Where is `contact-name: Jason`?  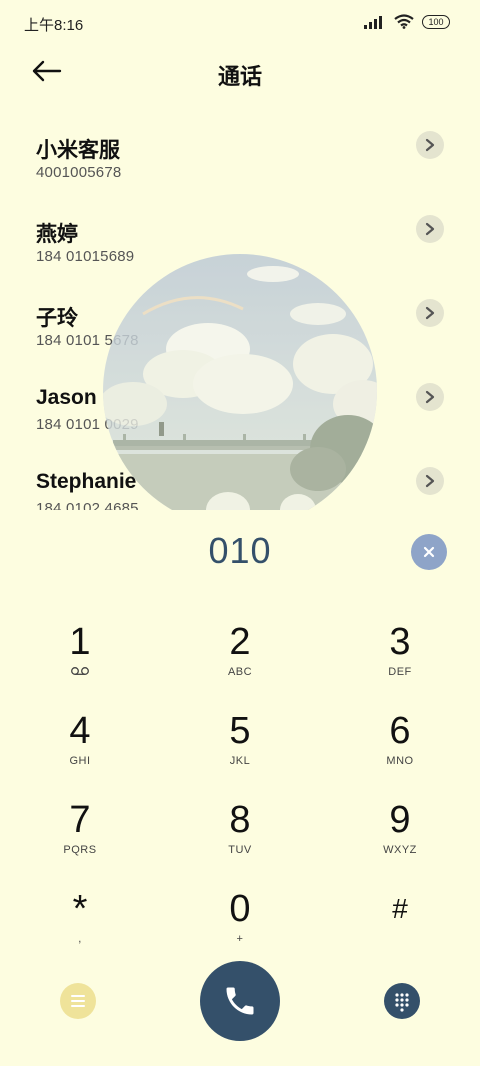
contact-name: Jason is located at coordinates (66, 397).